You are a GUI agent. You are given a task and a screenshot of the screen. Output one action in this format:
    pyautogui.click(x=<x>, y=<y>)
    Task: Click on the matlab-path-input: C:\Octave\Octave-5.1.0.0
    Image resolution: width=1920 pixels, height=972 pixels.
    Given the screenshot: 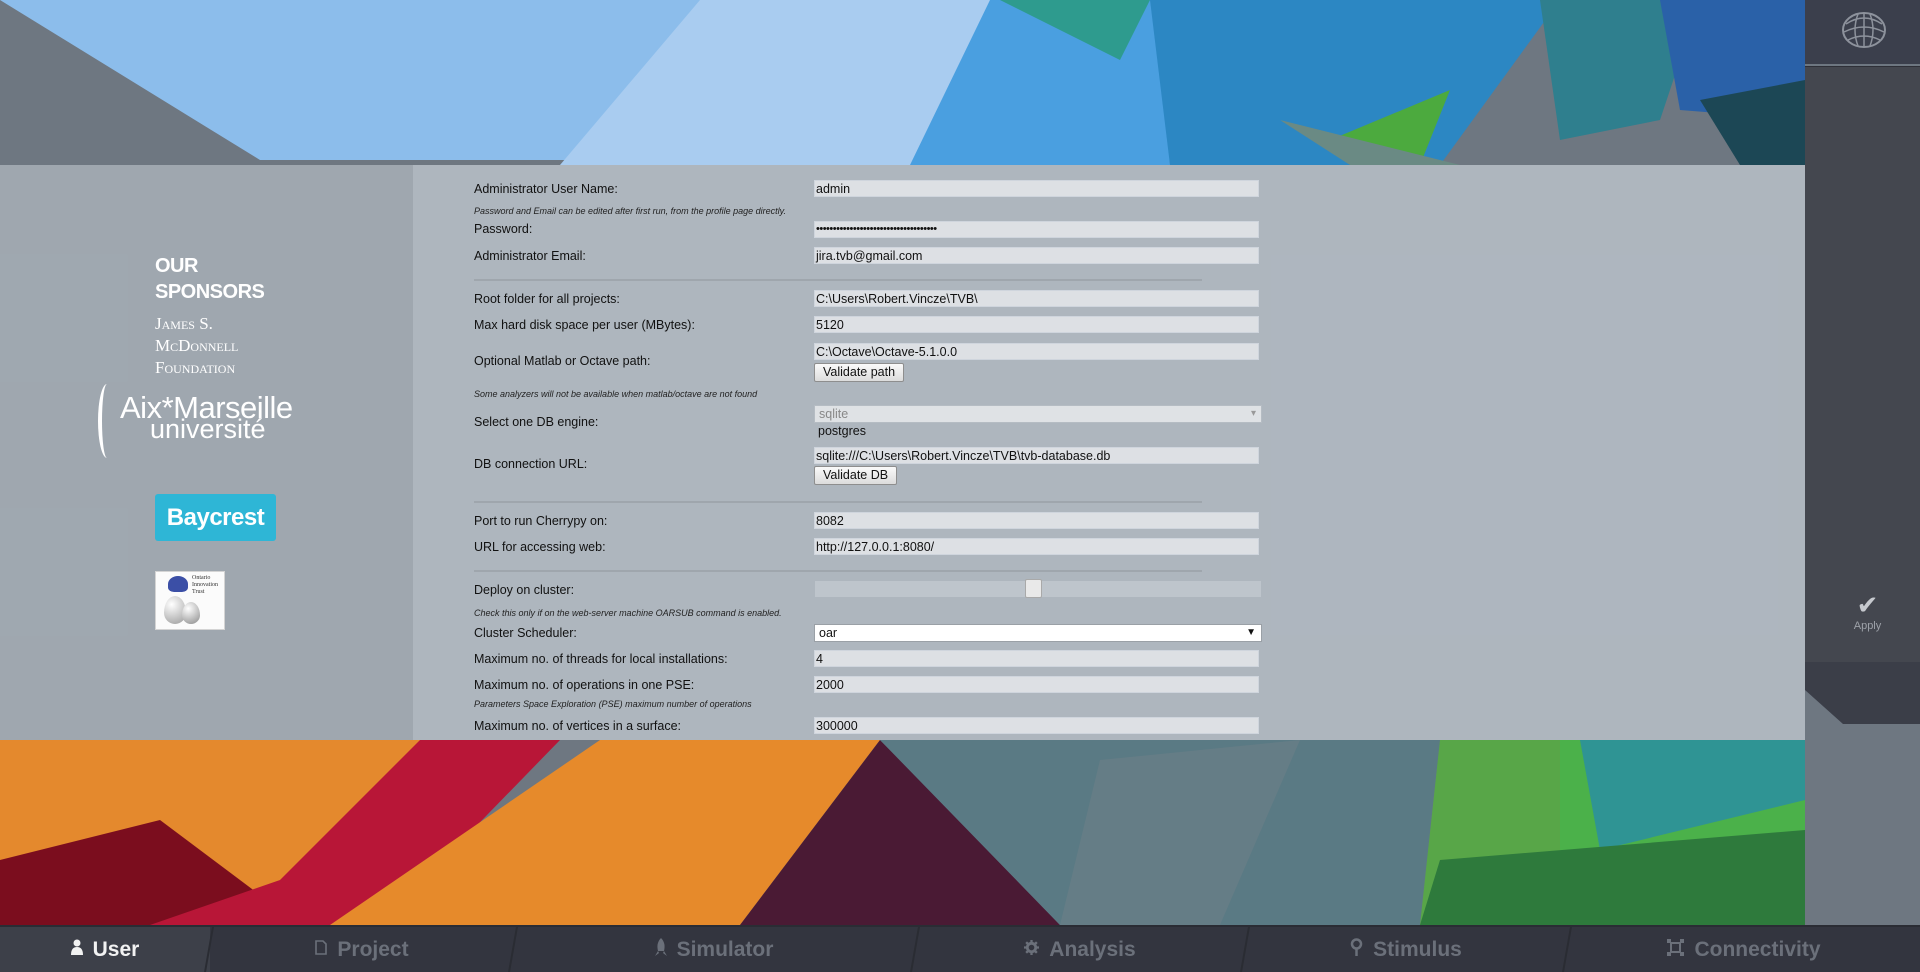 What is the action you would take?
    pyautogui.click(x=1036, y=351)
    